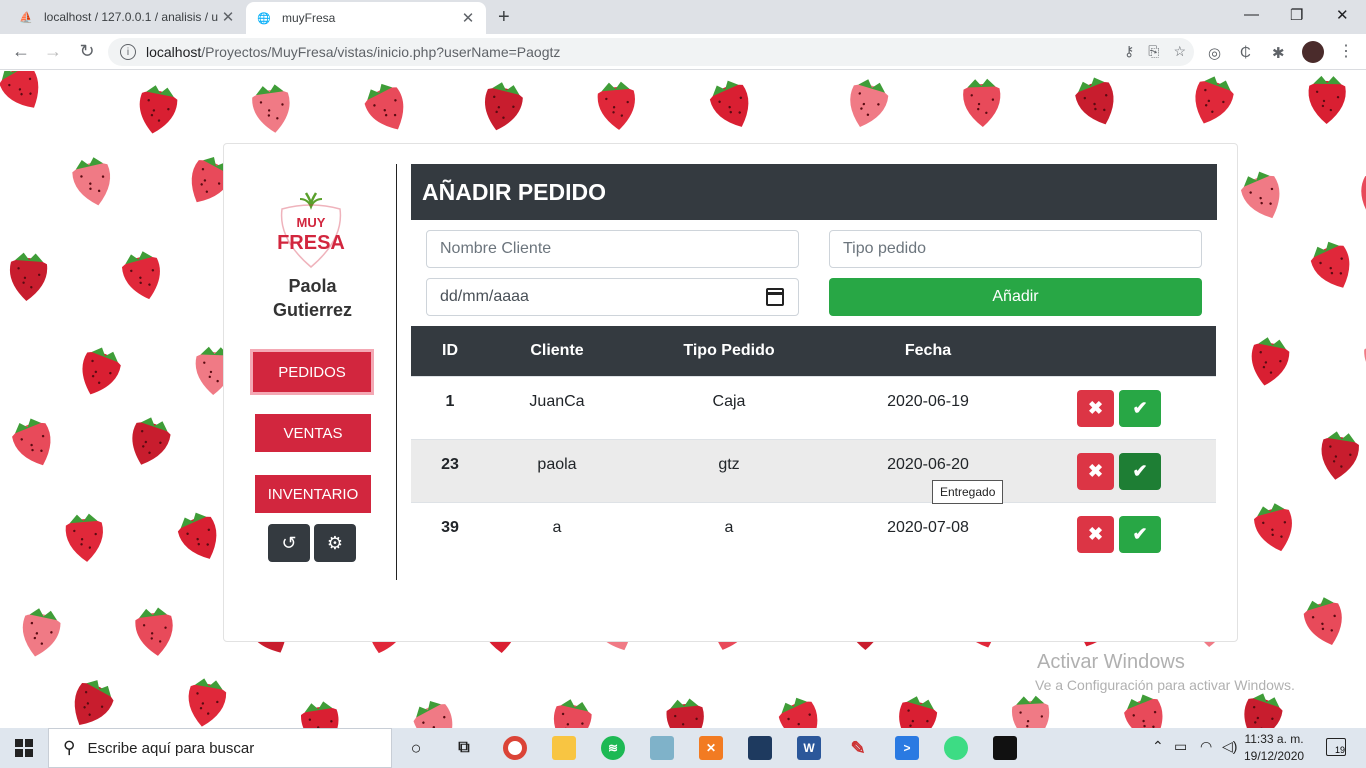 This screenshot has height=768, width=1366. Describe the element at coordinates (814, 192) in the screenshot. I see `form-title: AÑADIR PEDIDO` at that location.